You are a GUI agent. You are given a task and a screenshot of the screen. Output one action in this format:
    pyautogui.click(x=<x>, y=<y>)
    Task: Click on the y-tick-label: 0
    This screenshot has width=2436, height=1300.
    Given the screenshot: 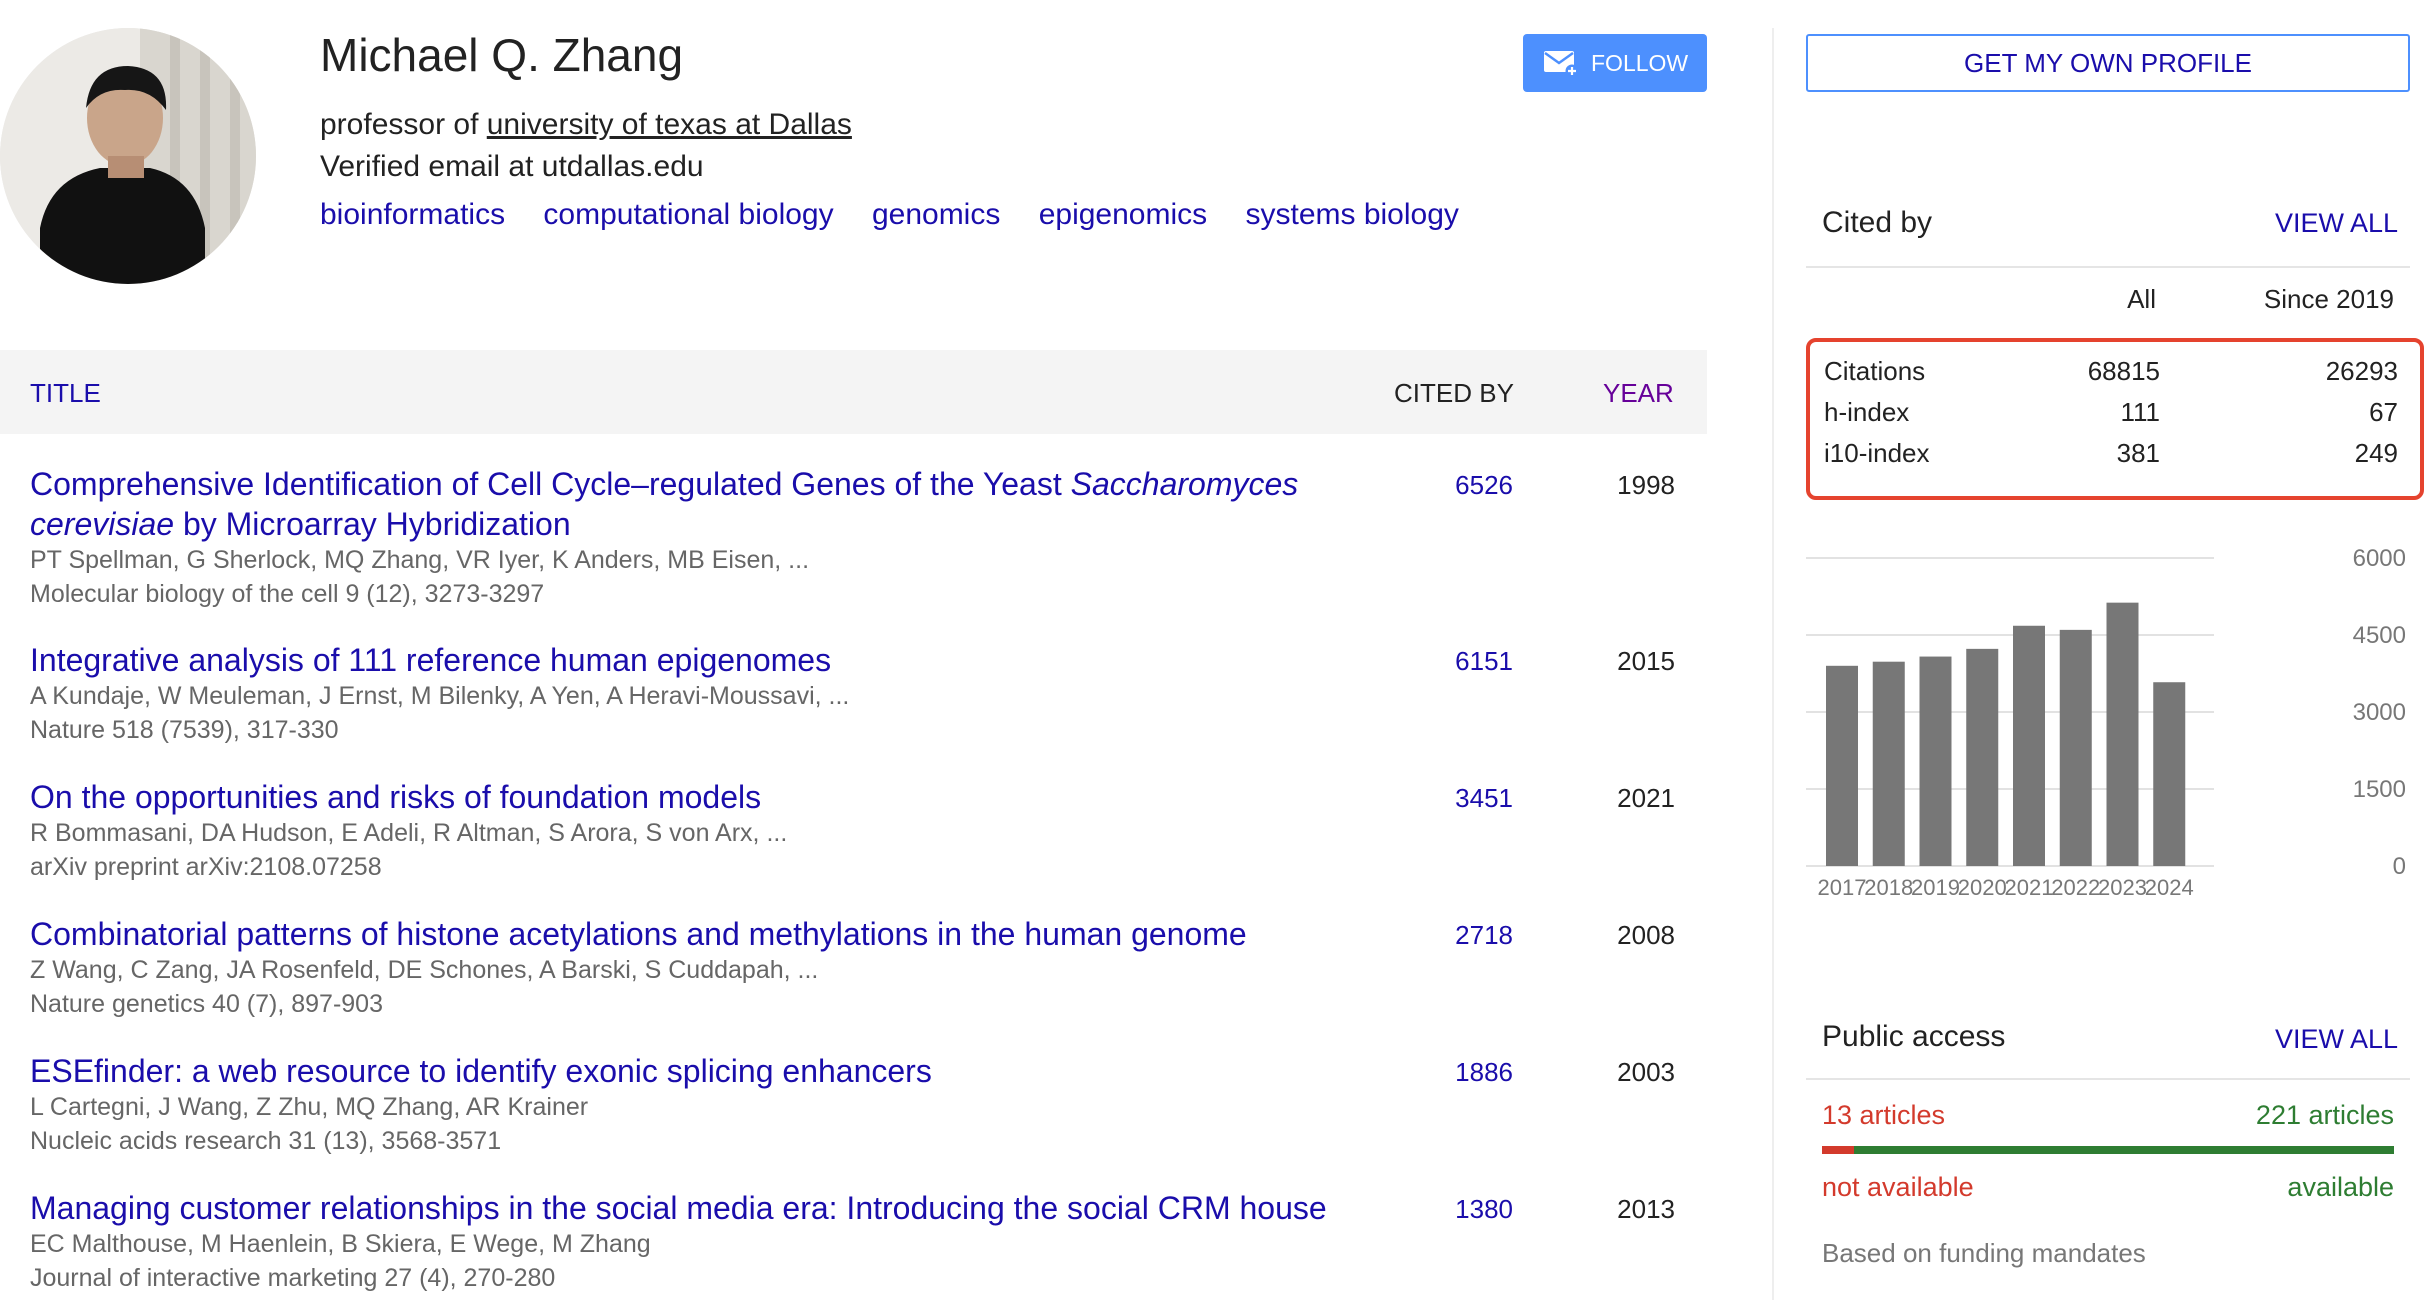 What is the action you would take?
    pyautogui.click(x=2399, y=866)
    